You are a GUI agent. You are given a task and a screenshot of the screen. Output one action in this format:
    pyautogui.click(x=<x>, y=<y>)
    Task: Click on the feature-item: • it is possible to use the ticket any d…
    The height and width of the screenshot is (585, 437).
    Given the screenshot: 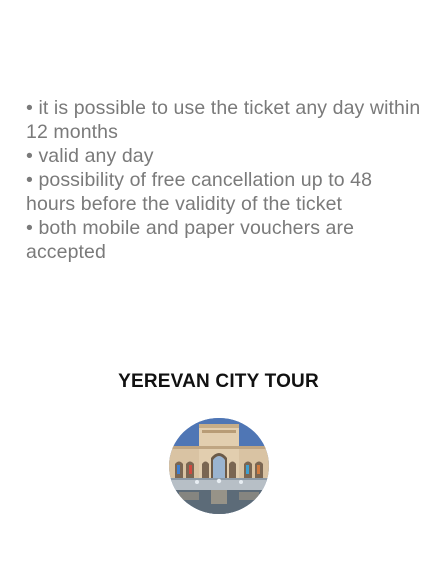 What is the action you would take?
    pyautogui.click(x=223, y=120)
    